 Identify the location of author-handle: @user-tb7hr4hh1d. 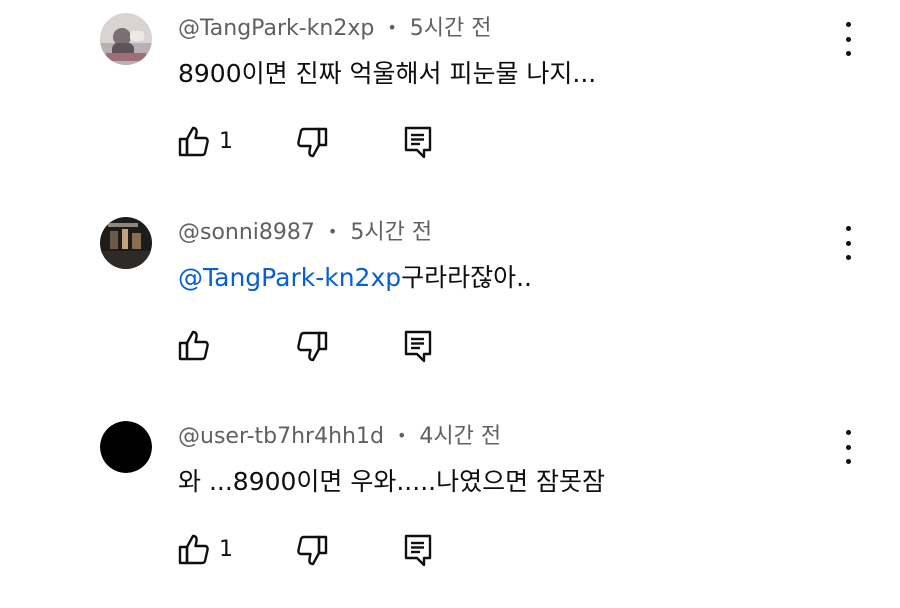
(281, 436).